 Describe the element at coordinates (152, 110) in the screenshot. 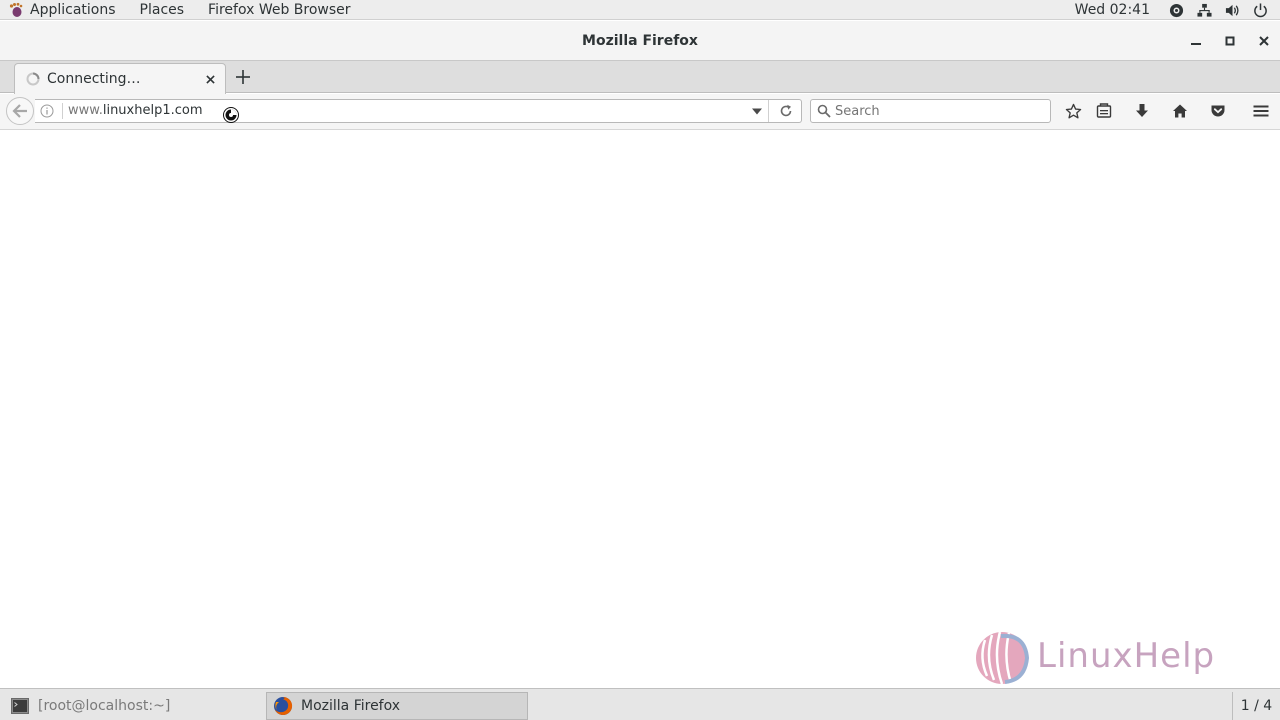

I see `url-domain: linuxhelp1.com` at that location.